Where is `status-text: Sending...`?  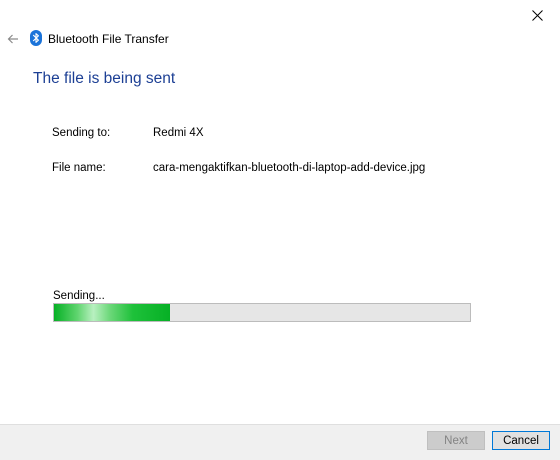 status-text: Sending... is located at coordinates (79, 296).